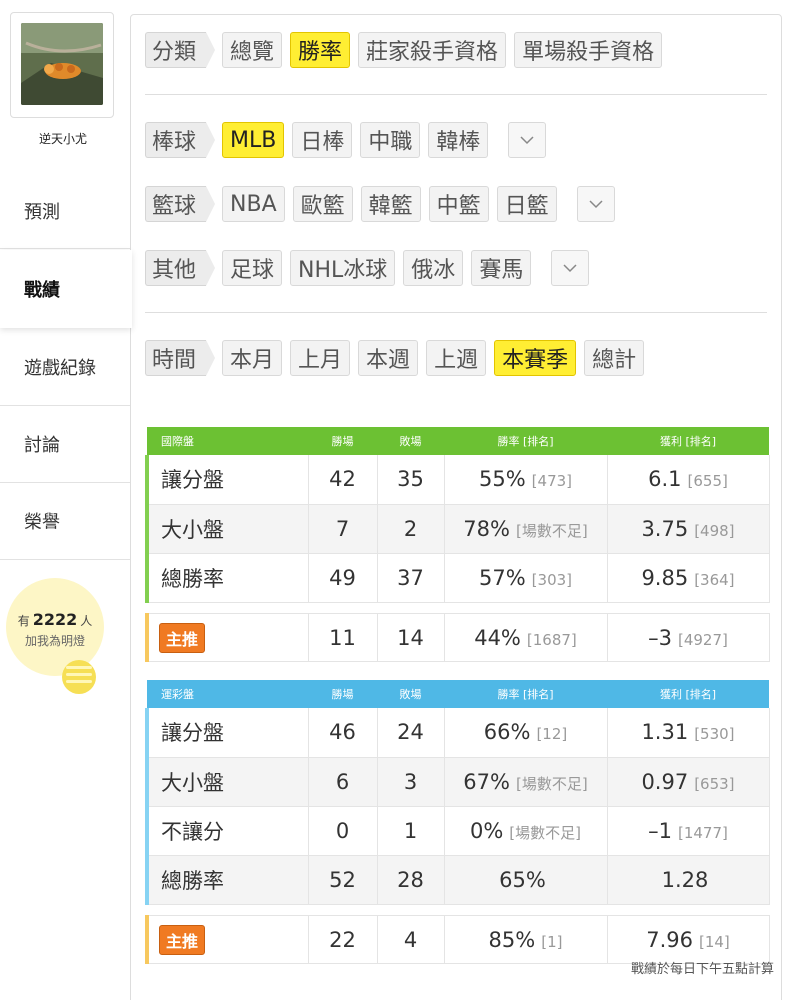 The height and width of the screenshot is (1000, 790). I want to click on time-option-this-season: 本賽季, so click(535, 358).